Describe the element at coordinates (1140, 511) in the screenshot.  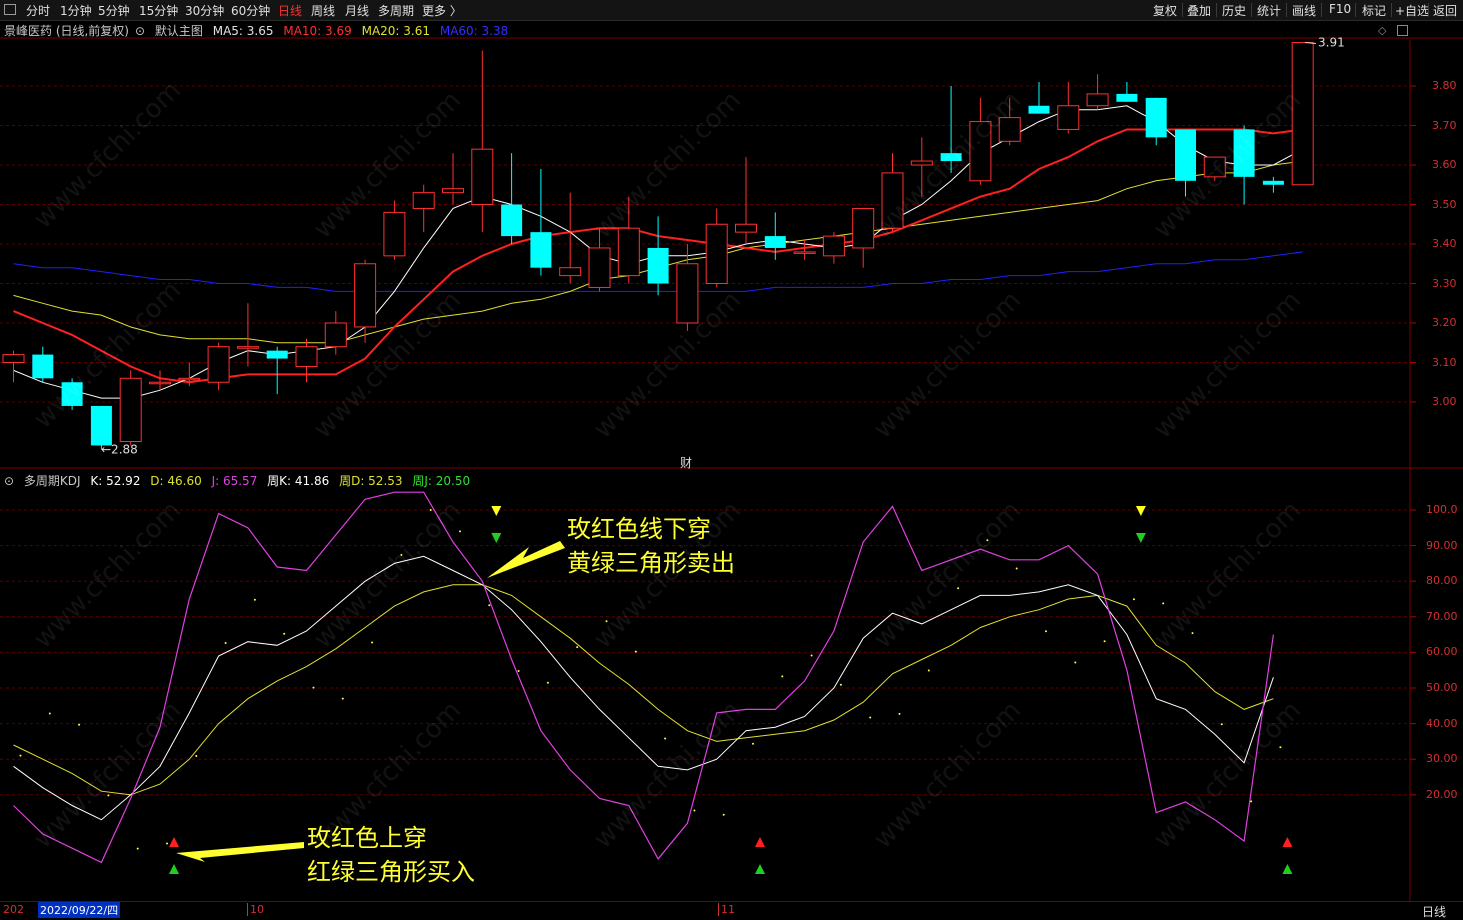
I see `sell-yellow-triangle` at that location.